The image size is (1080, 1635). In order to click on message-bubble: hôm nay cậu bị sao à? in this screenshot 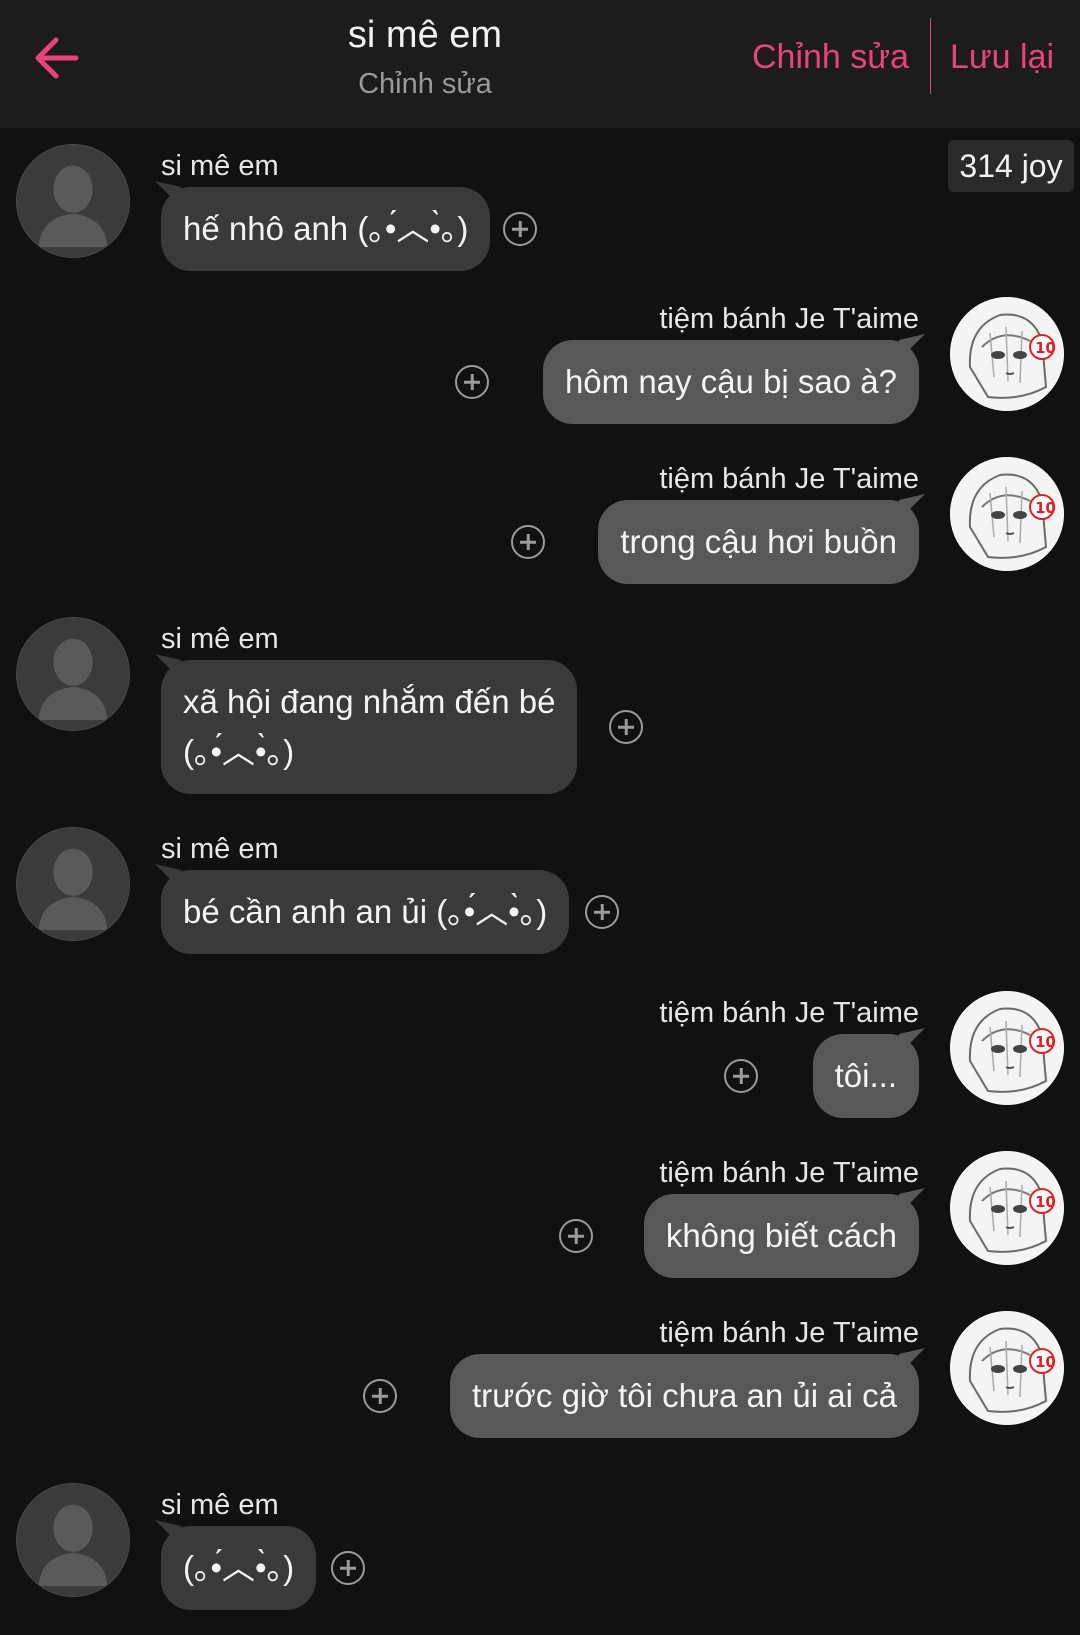, I will do `click(733, 379)`.